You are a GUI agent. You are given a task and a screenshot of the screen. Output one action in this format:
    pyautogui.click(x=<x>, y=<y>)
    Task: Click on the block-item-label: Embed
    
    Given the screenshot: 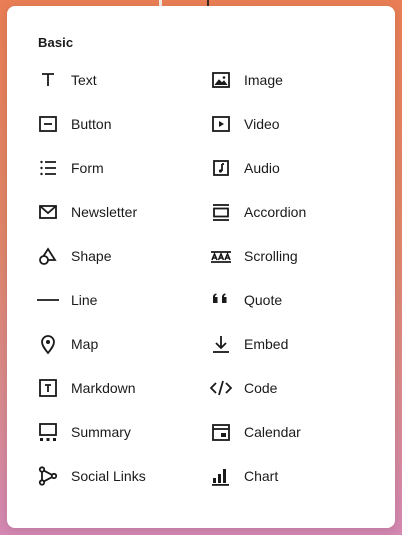 What is the action you would take?
    pyautogui.click(x=266, y=344)
    